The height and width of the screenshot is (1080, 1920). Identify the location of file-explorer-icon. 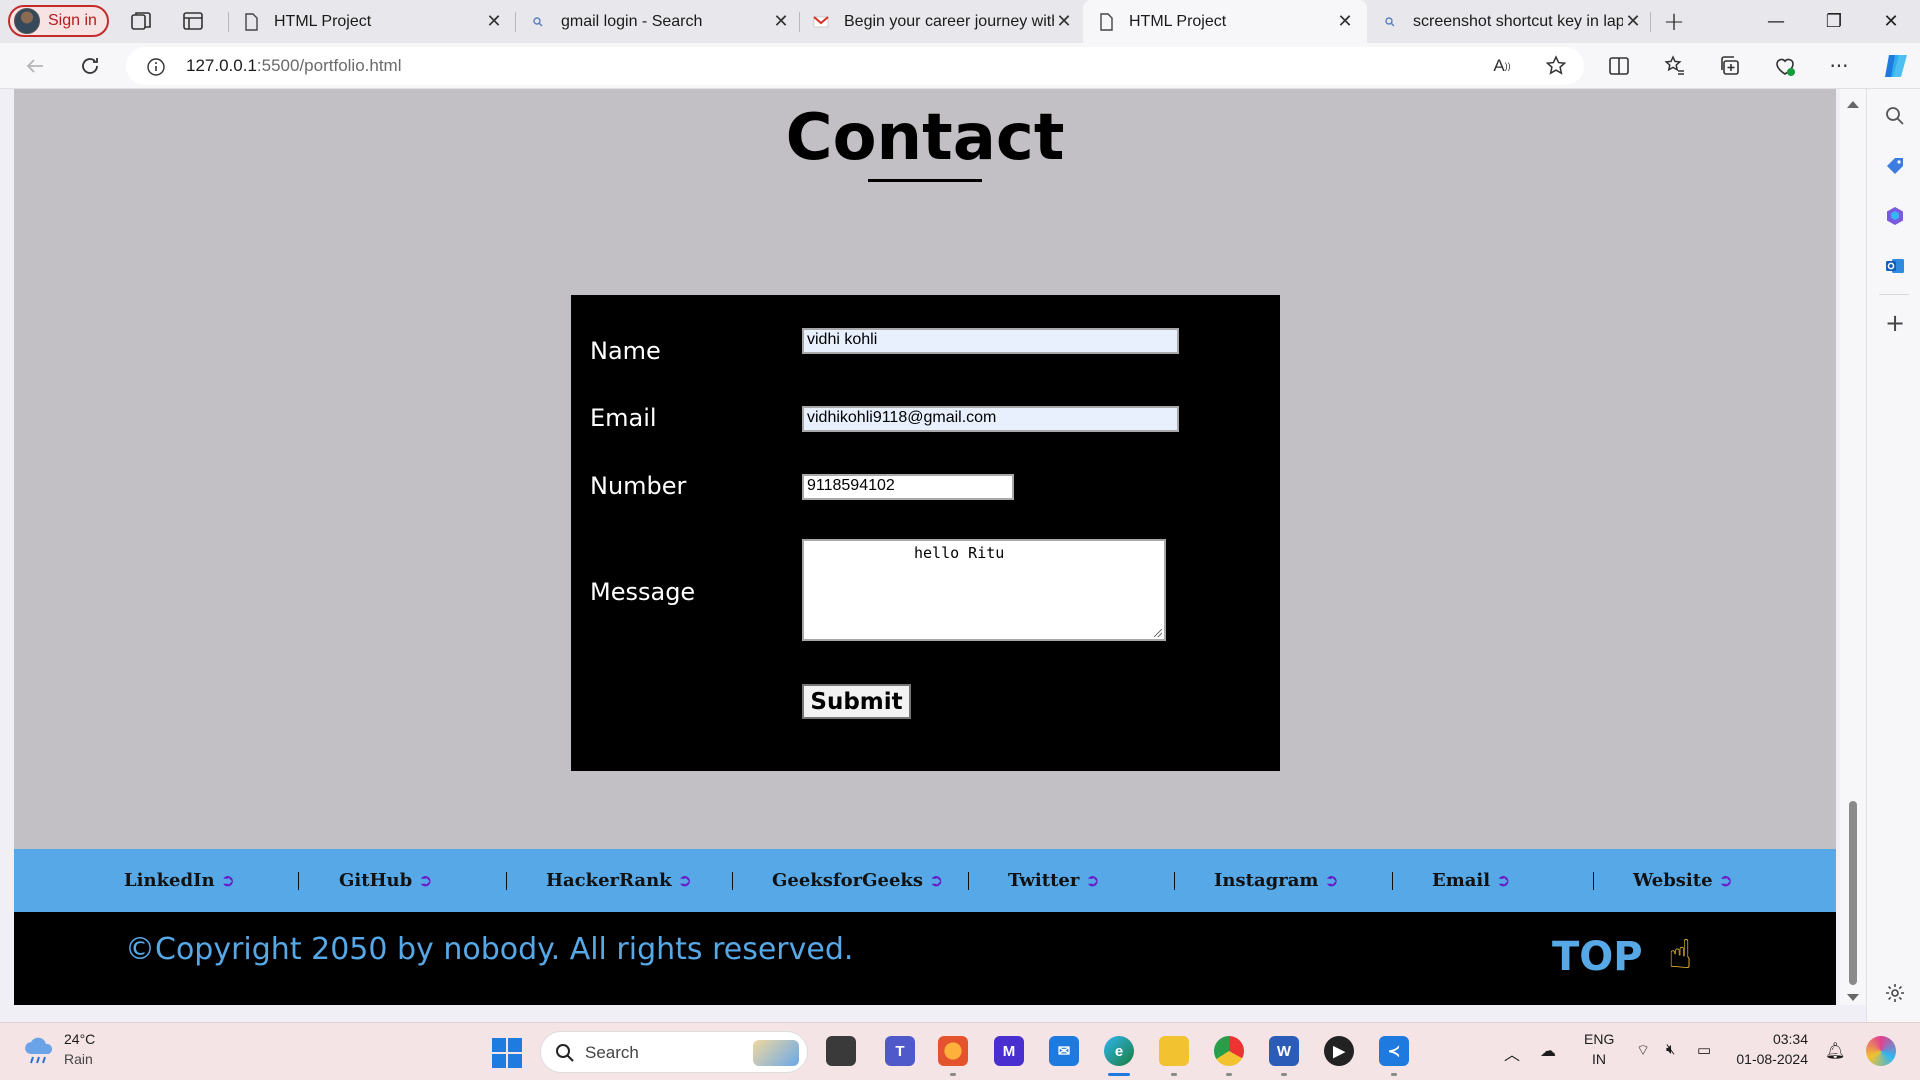
(1174, 1051).